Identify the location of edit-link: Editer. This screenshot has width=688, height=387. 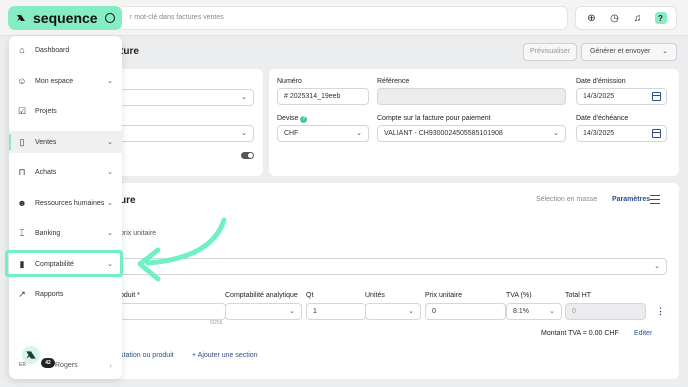
(643, 333).